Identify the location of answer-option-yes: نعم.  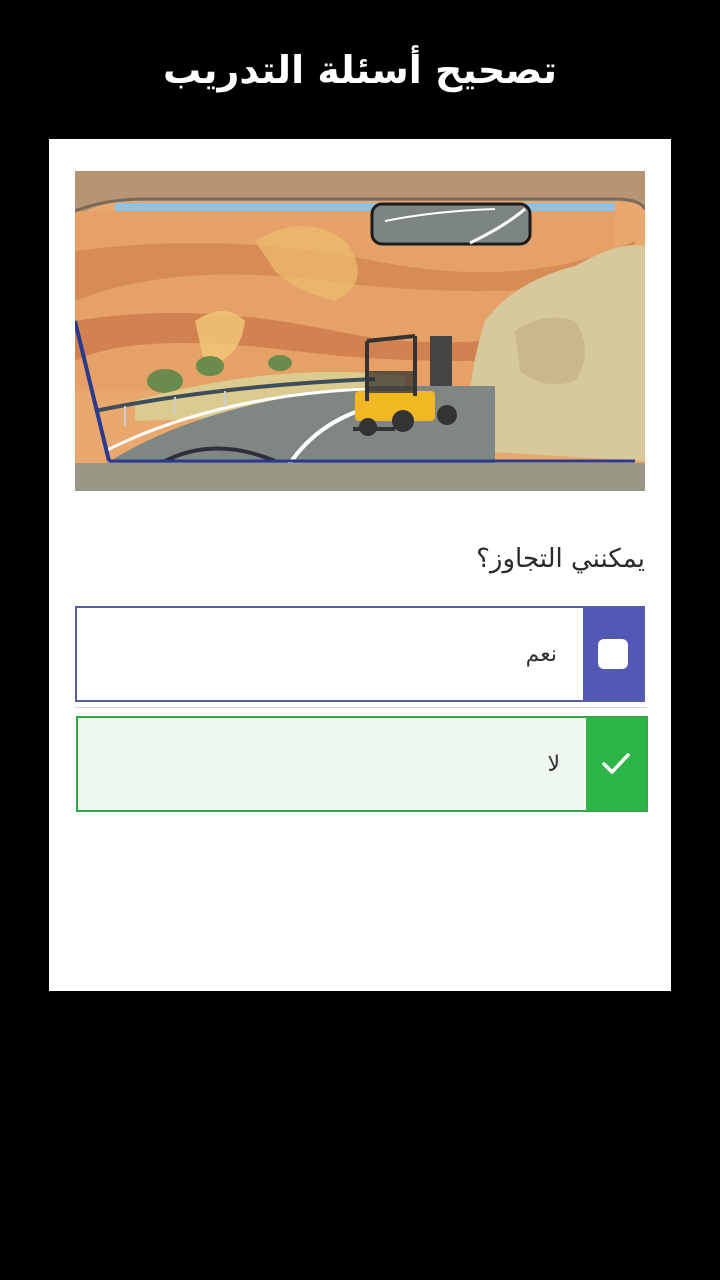
(360, 654).